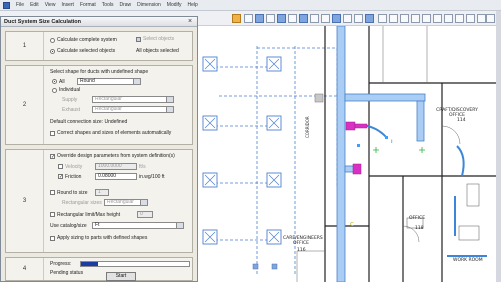 The width and height of the screenshot is (501, 282). What do you see at coordinates (70, 90) in the screenshot?
I see `option-label: Individual` at bounding box center [70, 90].